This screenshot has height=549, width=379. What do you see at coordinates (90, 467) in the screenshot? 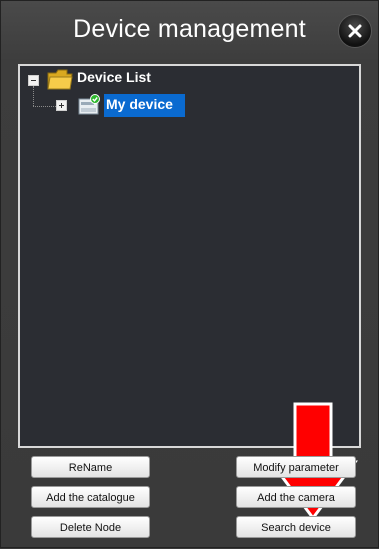
I see `rename-button: ReName` at bounding box center [90, 467].